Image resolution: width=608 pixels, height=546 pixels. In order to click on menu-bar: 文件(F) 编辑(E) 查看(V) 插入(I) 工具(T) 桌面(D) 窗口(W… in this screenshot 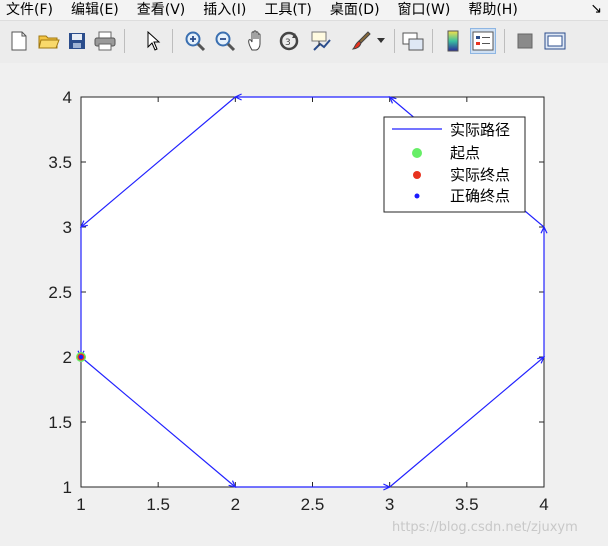, I will do `click(304, 10)`.